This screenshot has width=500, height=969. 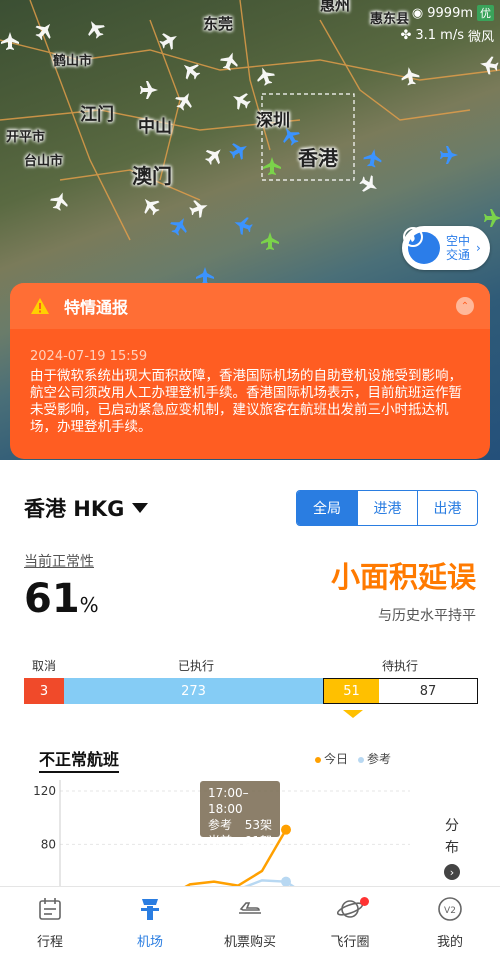 What do you see at coordinates (286, 829) in the screenshot?
I see `today-point` at bounding box center [286, 829].